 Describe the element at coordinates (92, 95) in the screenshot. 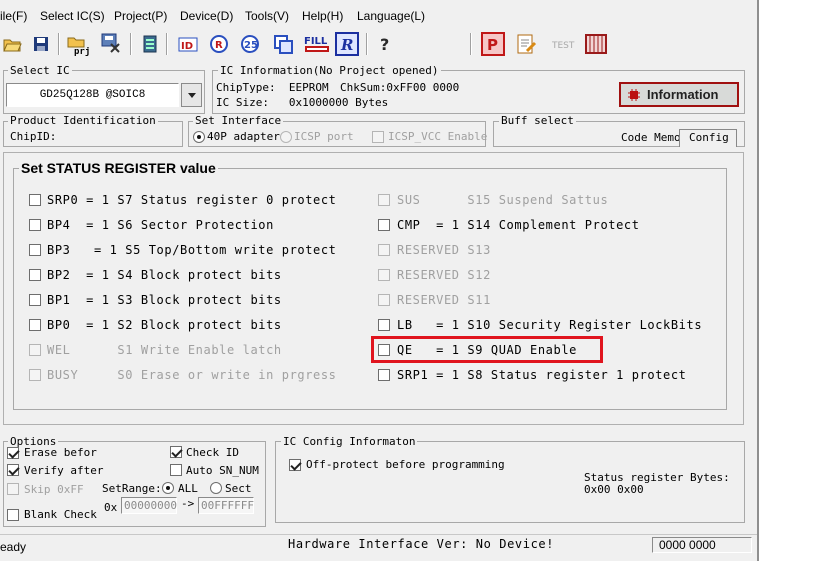

I see `ic-select-field: GD25Q128B @SOIC8` at that location.